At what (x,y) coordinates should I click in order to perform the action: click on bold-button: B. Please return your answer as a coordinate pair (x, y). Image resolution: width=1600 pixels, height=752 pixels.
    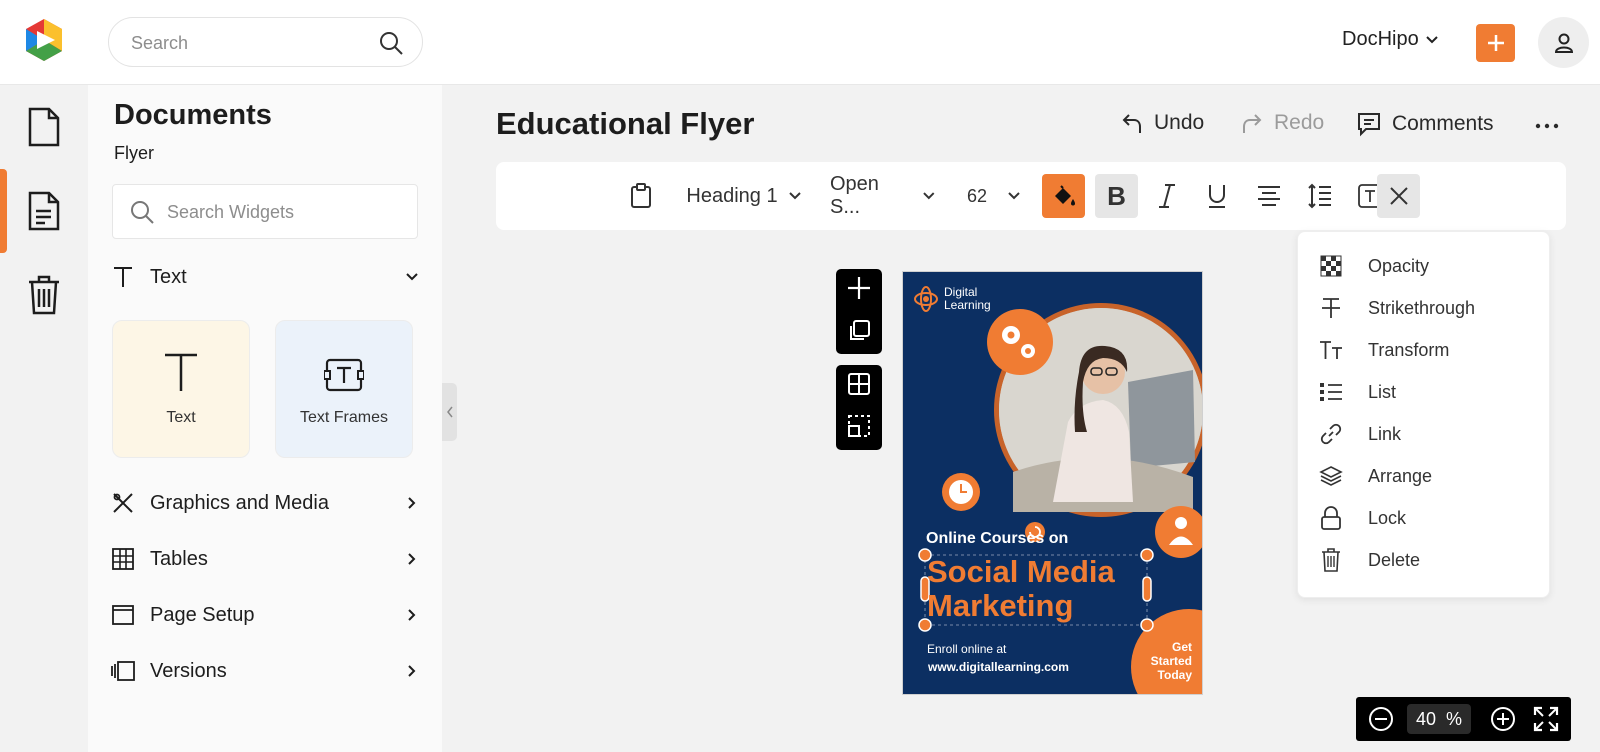
    Looking at the image, I should click on (1116, 196).